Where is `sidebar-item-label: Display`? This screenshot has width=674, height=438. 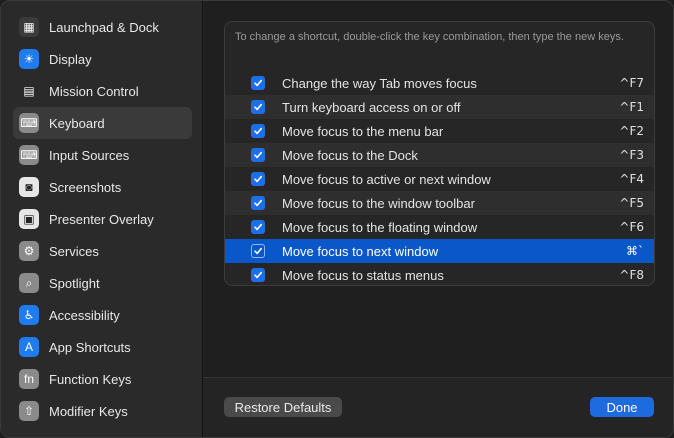
sidebar-item-label: Display is located at coordinates (70, 59).